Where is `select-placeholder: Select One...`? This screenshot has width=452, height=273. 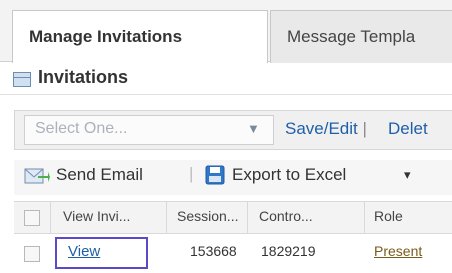 select-placeholder: Select One... is located at coordinates (81, 128).